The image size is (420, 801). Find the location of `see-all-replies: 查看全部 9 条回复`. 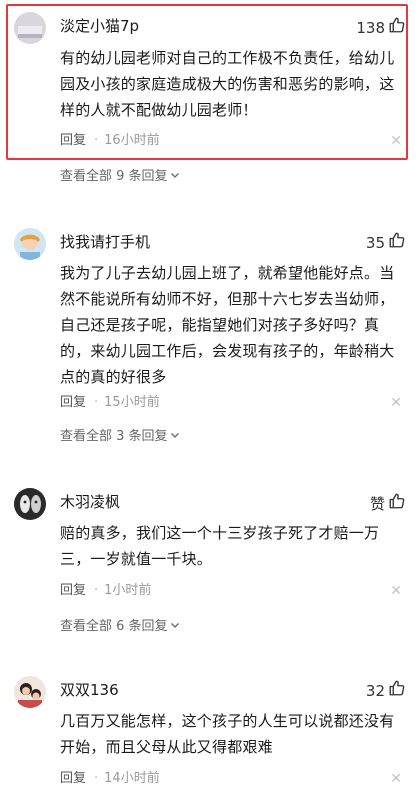

see-all-replies: 查看全部 9 条回复 is located at coordinates (120, 177).